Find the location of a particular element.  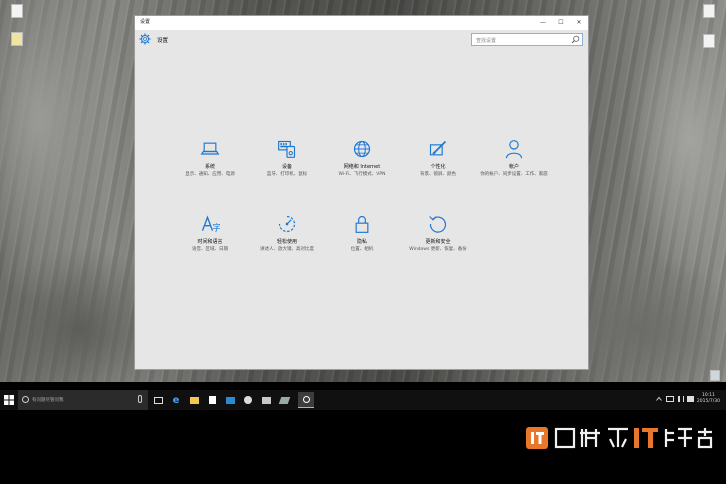

laptop-icon is located at coordinates (210, 148).